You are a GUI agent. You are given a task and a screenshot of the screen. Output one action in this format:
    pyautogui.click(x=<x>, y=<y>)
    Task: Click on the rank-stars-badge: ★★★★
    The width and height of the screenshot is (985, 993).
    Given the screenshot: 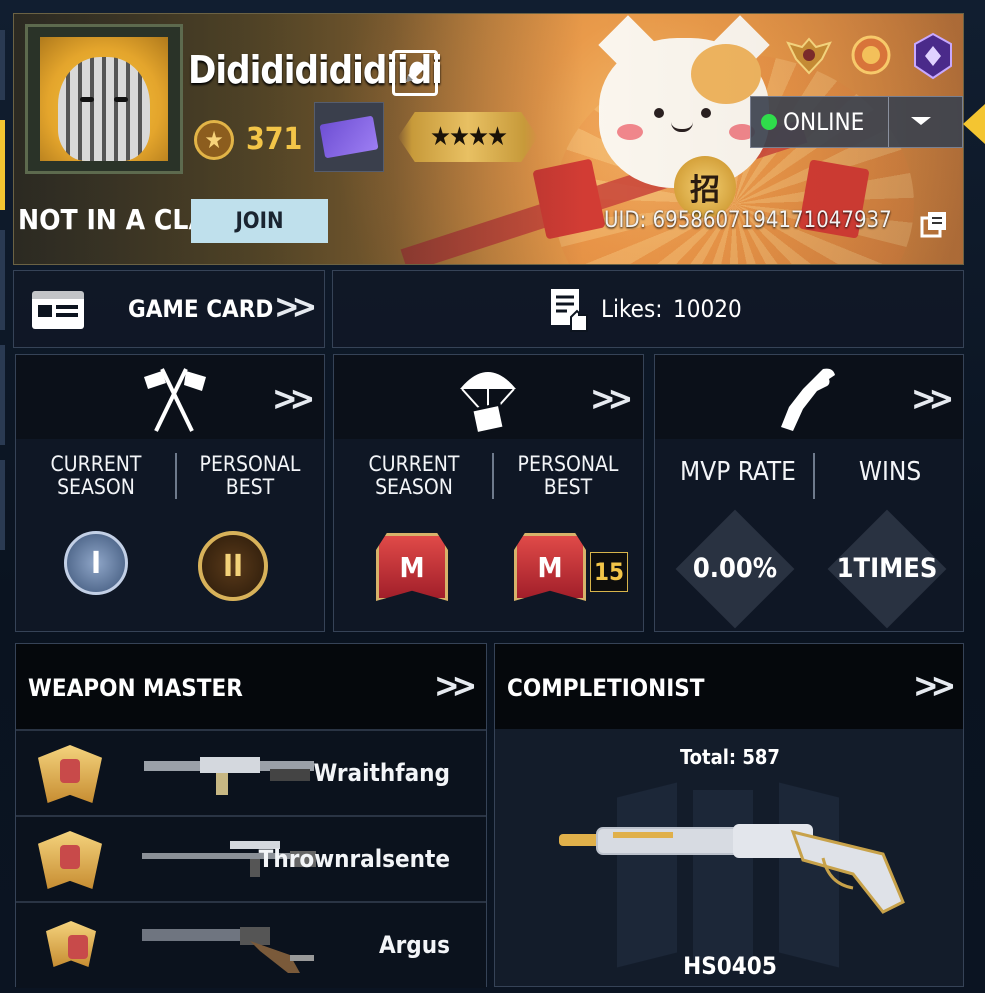 What is the action you would take?
    pyautogui.click(x=468, y=137)
    